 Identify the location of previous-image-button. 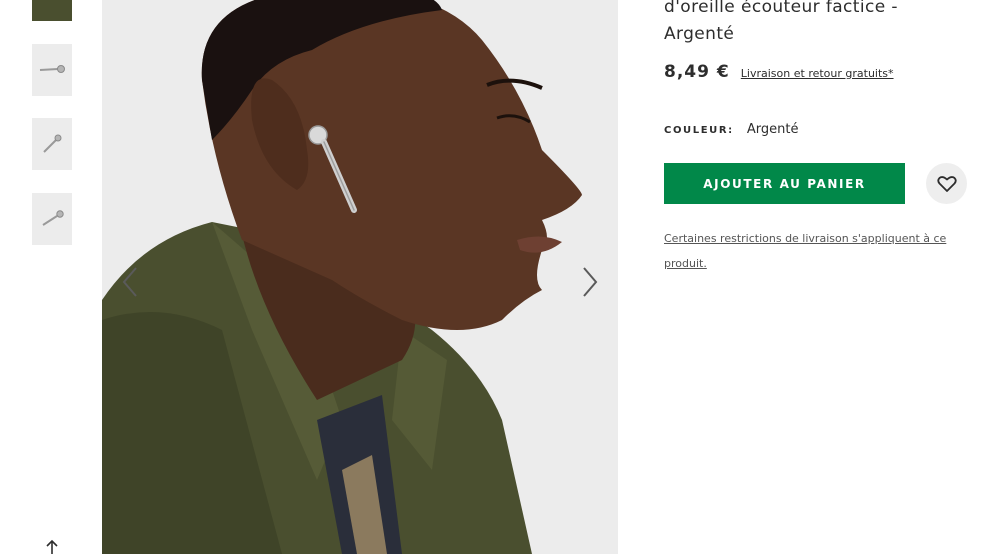
(130, 282).